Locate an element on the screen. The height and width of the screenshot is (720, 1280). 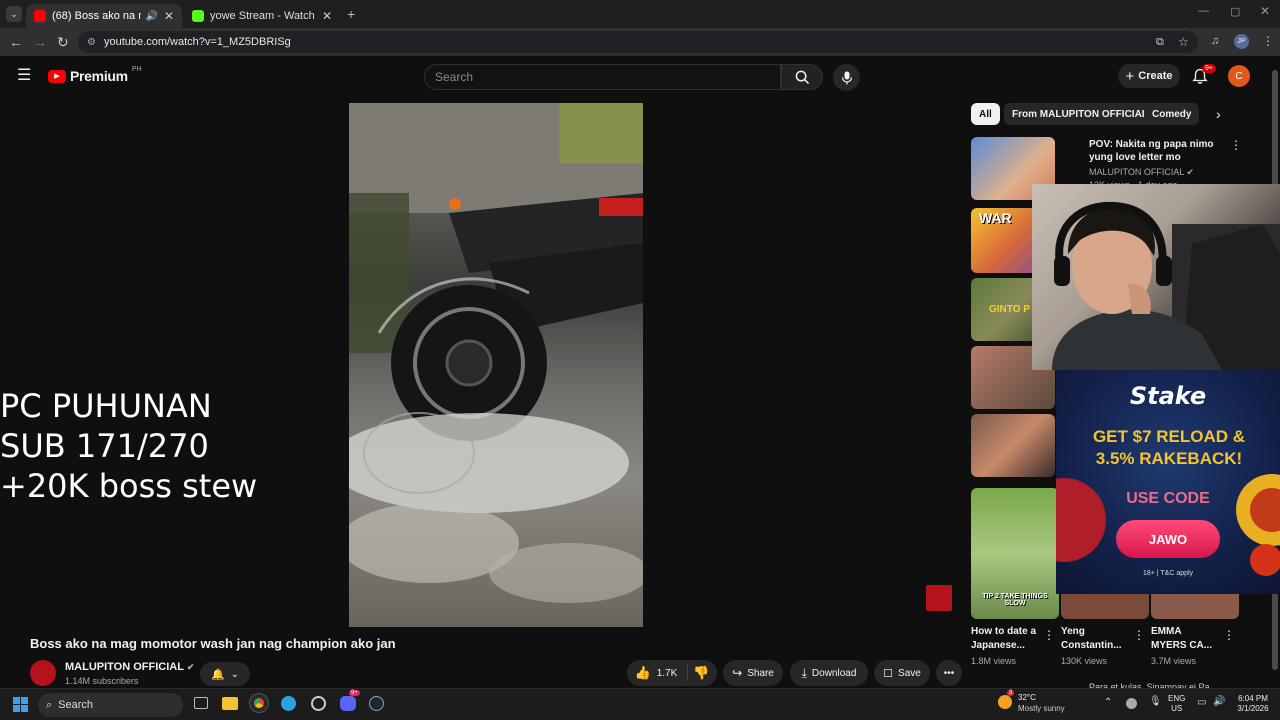
channel-watermark-icon is located at coordinates (939, 598).